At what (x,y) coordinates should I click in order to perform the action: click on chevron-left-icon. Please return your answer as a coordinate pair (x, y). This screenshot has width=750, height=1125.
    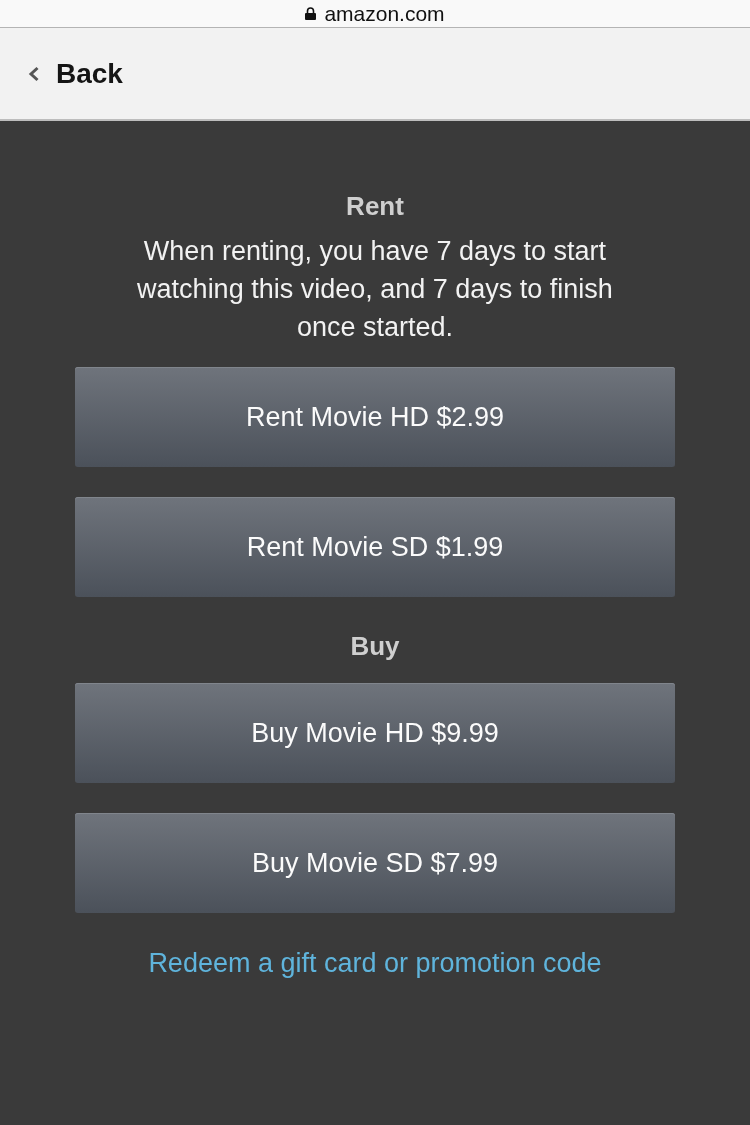
    Looking at the image, I should click on (34, 73).